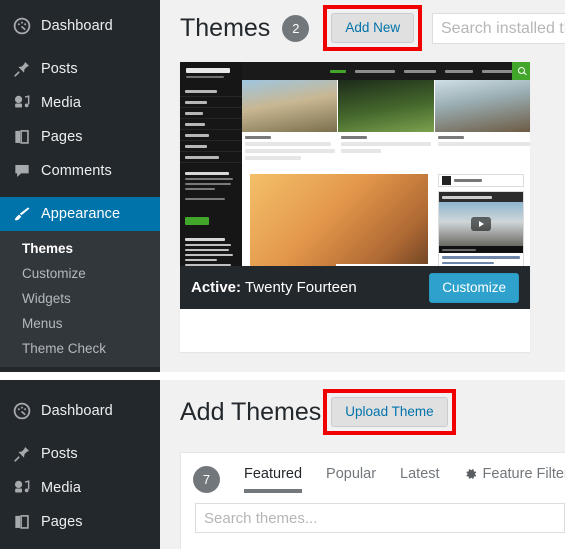 The width and height of the screenshot is (565, 549). Describe the element at coordinates (80, 323) in the screenshot. I see `submenu-item-menus: Menus` at that location.